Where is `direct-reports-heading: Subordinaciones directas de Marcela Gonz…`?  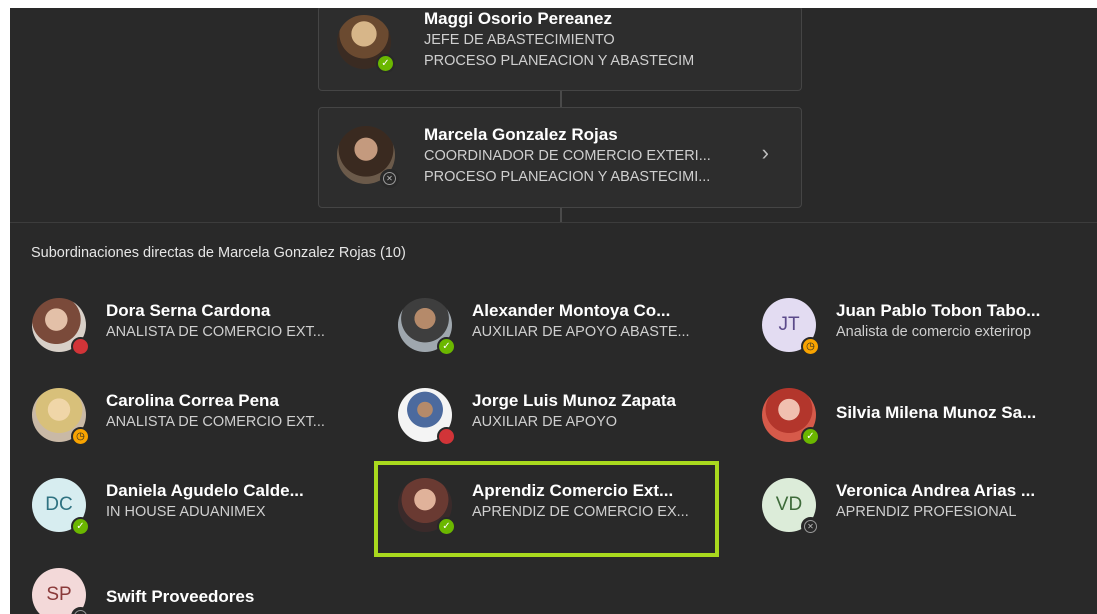
direct-reports-heading: Subordinaciones directas de Marcela Gonz… is located at coordinates (218, 253).